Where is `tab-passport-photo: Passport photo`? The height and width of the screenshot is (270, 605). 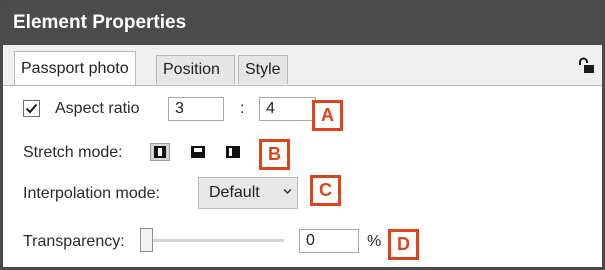
tab-passport-photo: Passport photo is located at coordinates (75, 68).